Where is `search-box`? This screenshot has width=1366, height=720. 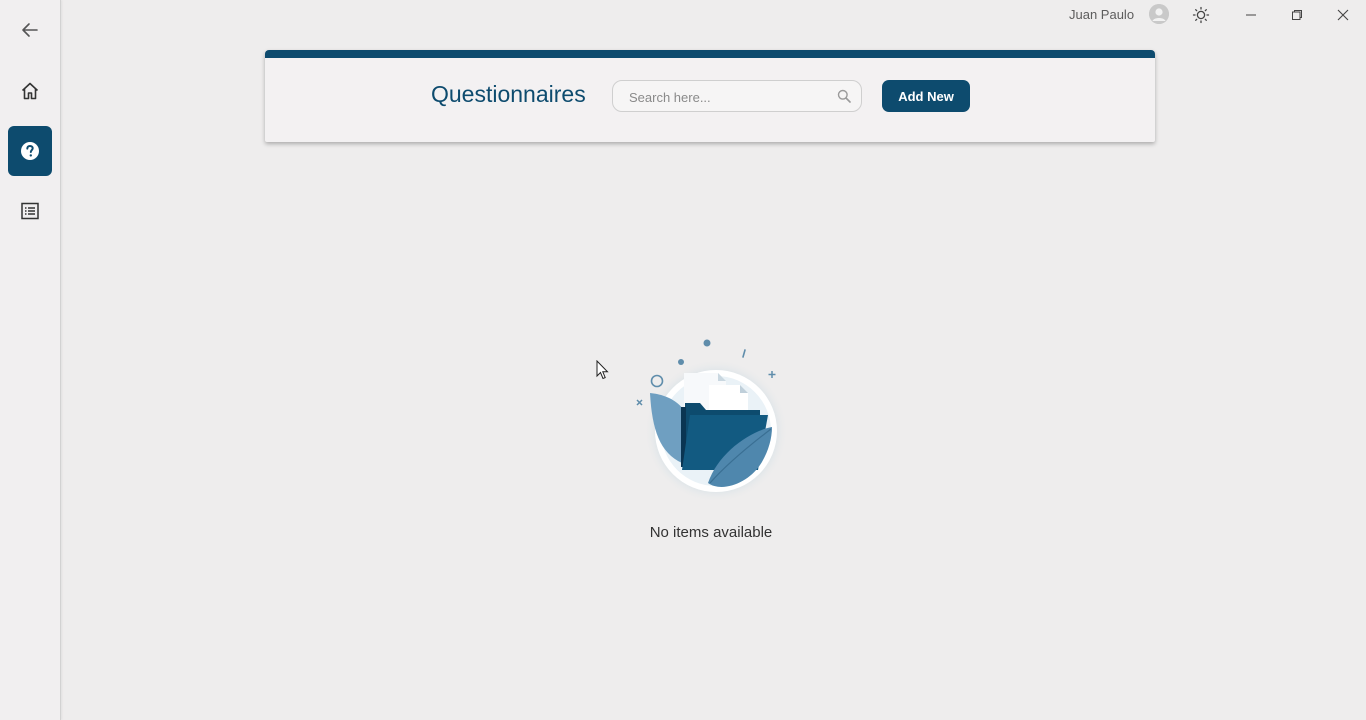
search-box is located at coordinates (737, 96).